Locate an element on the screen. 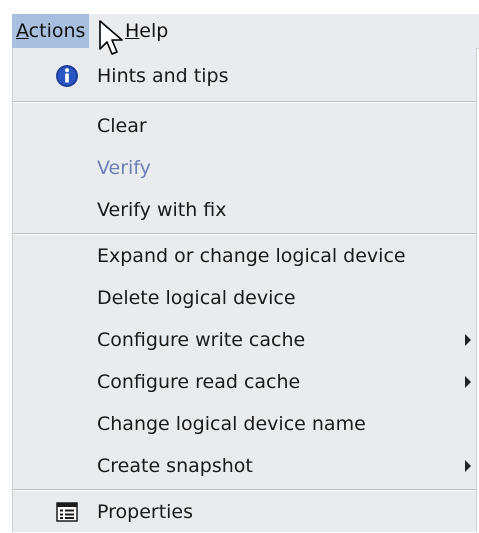 This screenshot has width=479, height=533. menu-bar: Actions Help is located at coordinates (245, 31).